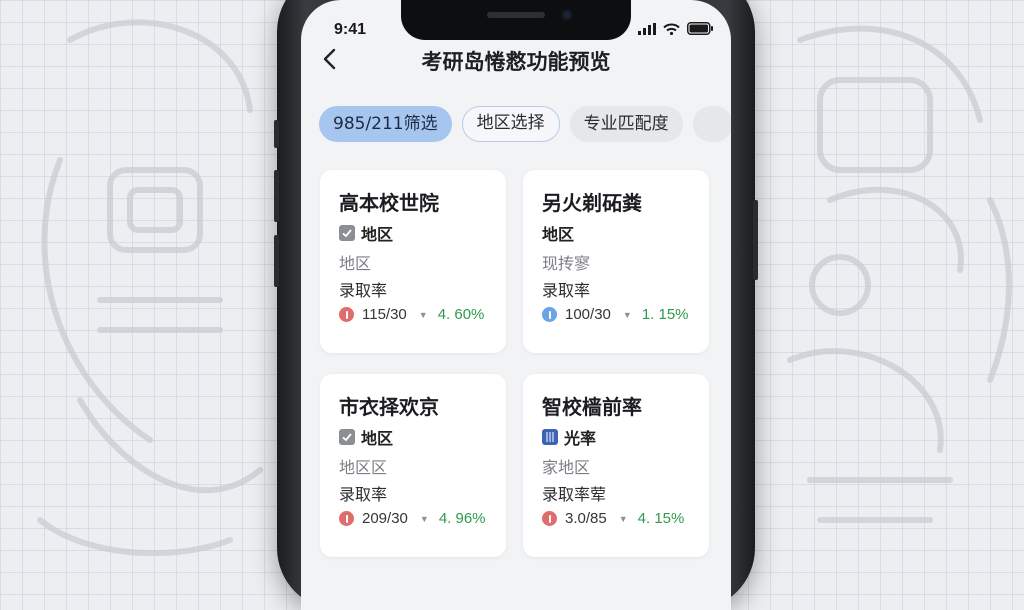  Describe the element at coordinates (510, 124) in the screenshot. I see `chip-region-select: 地区选择` at that location.